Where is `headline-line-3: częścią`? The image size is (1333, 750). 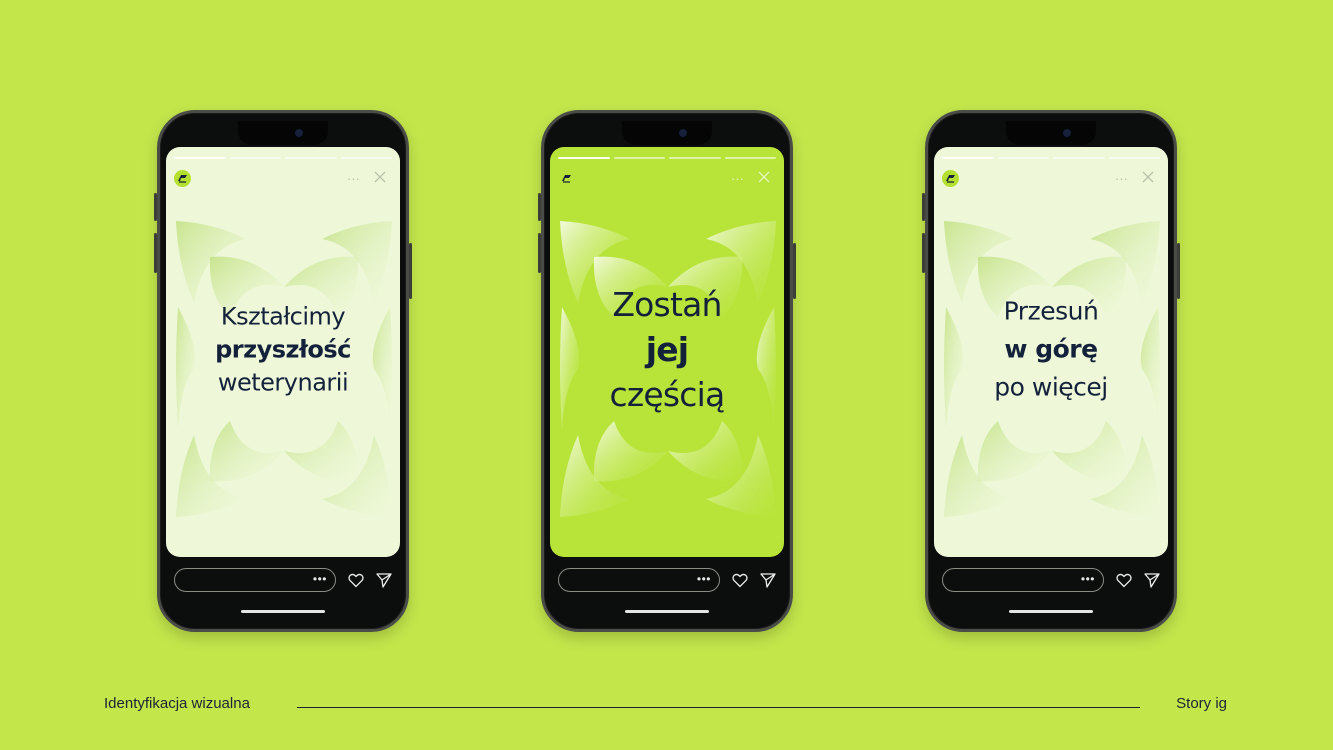 headline-line-3: częścią is located at coordinates (667, 394).